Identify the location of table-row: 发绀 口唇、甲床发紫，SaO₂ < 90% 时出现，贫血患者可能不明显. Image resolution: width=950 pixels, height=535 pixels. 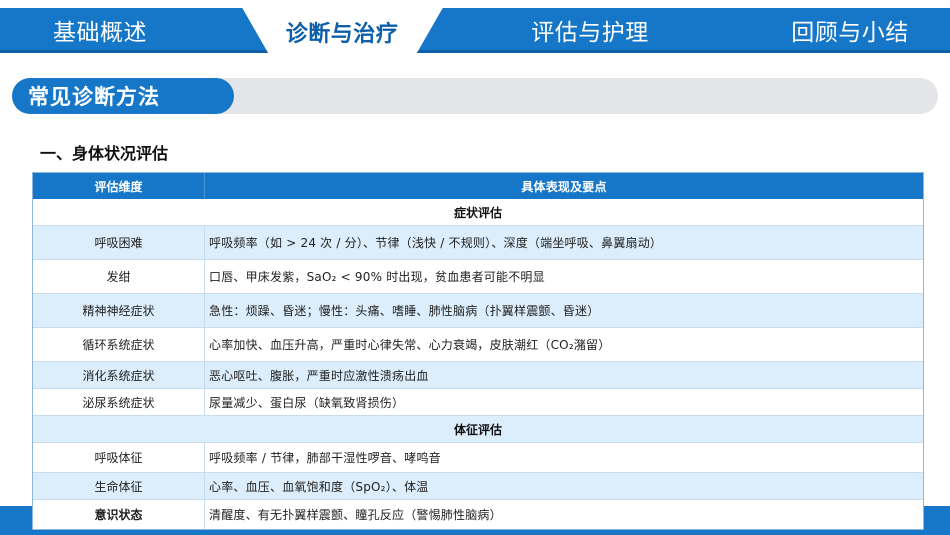
(478, 277).